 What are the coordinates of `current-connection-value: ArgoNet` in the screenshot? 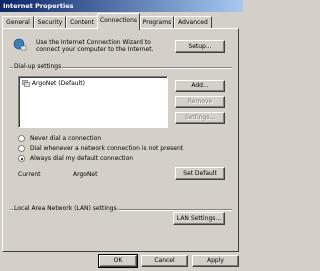 It's located at (85, 174).